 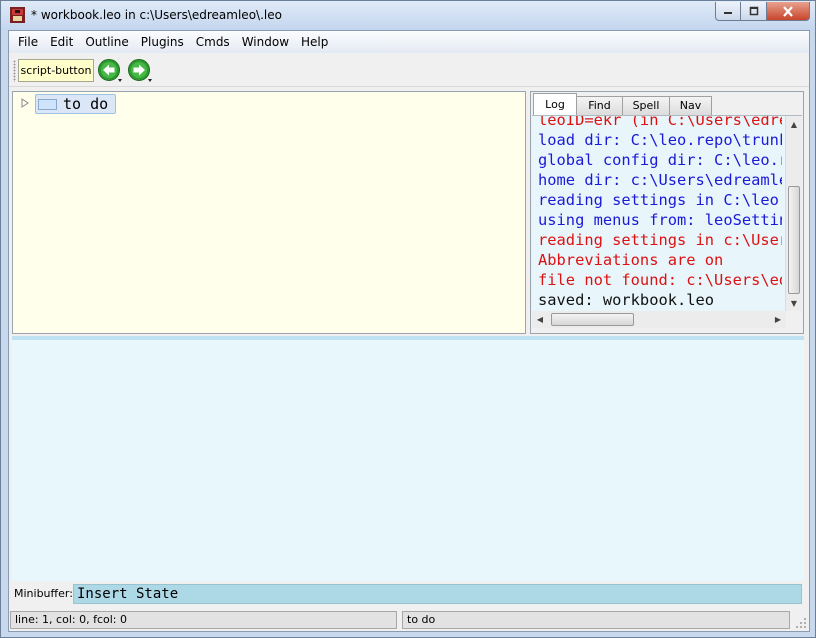 What do you see at coordinates (646, 105) in the screenshot?
I see `tab-spell: Spell` at bounding box center [646, 105].